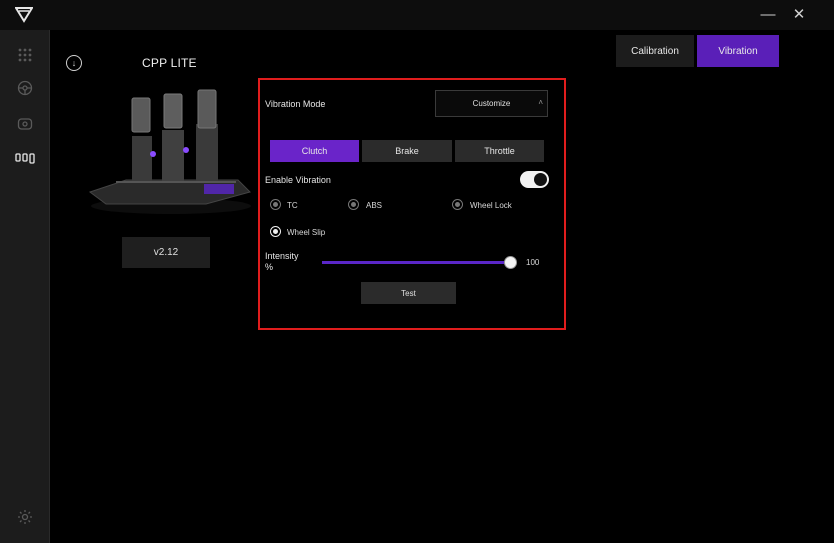 This screenshot has height=543, width=834. What do you see at coordinates (353, 204) in the screenshot?
I see `radio-abs` at bounding box center [353, 204].